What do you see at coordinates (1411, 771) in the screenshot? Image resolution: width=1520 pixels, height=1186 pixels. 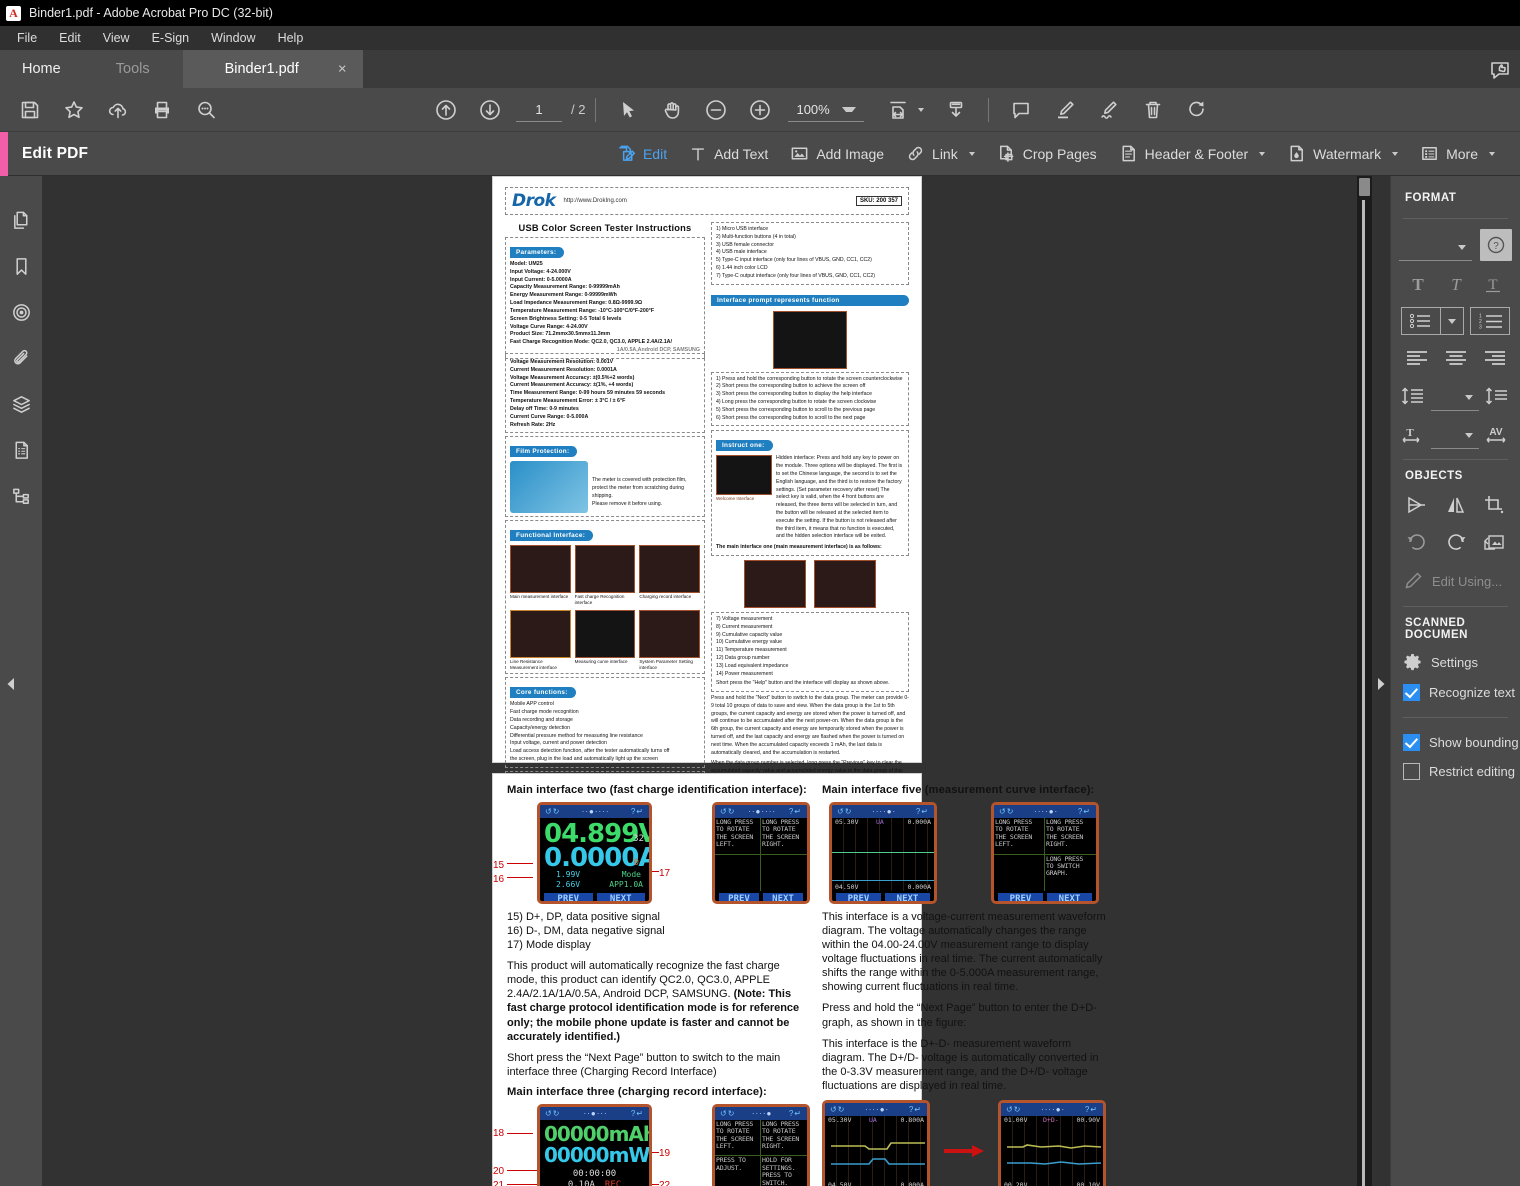 I see `restrict-editing-checkbox` at bounding box center [1411, 771].